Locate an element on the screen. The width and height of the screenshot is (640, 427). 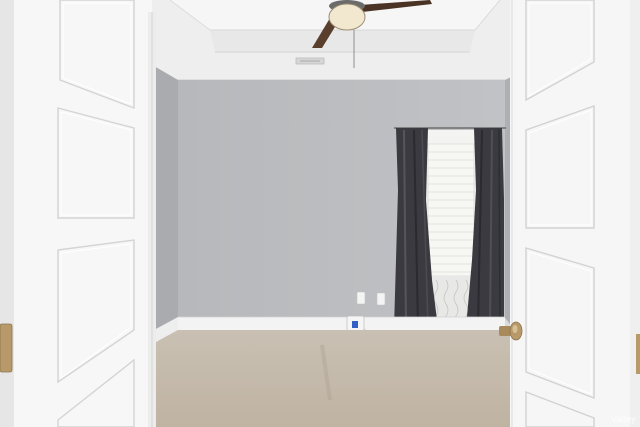
left-wall is located at coordinates (166, 204).